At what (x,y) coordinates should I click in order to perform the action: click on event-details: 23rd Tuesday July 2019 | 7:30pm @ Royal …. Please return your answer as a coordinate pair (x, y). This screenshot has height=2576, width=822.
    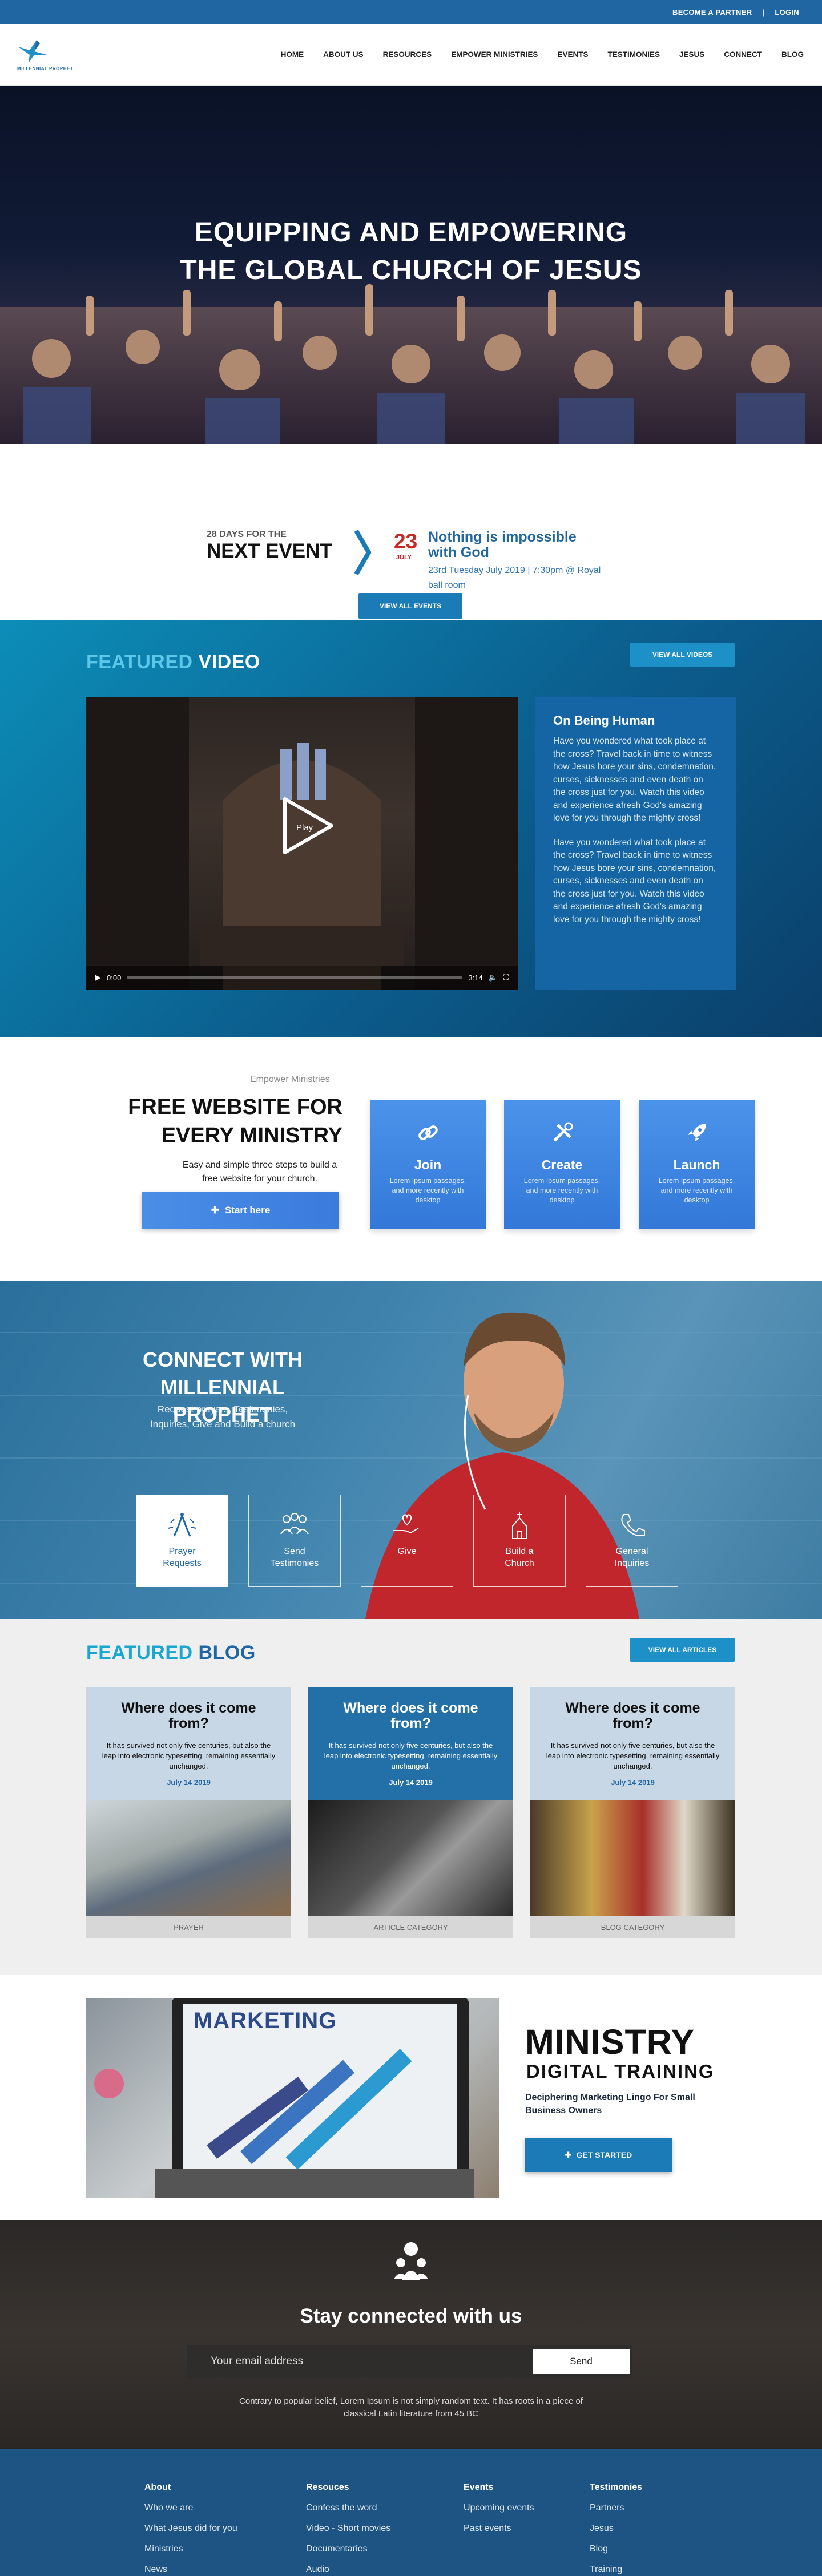
    Looking at the image, I should click on (514, 578).